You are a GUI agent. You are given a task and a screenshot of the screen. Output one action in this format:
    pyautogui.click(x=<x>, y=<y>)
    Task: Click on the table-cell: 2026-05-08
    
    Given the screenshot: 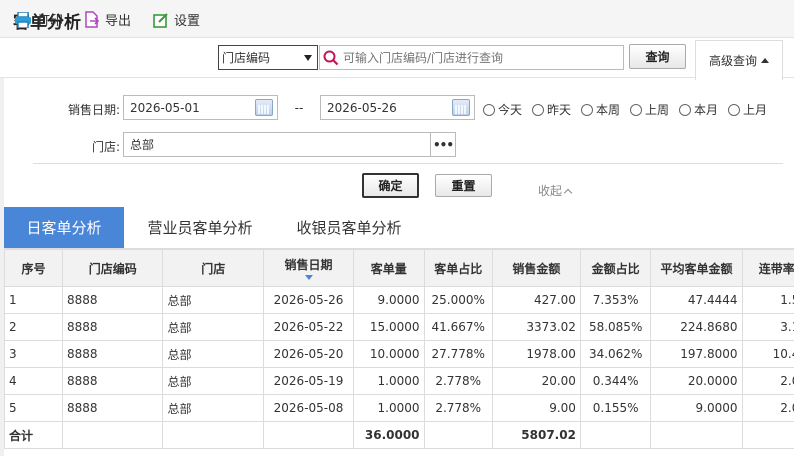 What is the action you would take?
    pyautogui.click(x=308, y=408)
    